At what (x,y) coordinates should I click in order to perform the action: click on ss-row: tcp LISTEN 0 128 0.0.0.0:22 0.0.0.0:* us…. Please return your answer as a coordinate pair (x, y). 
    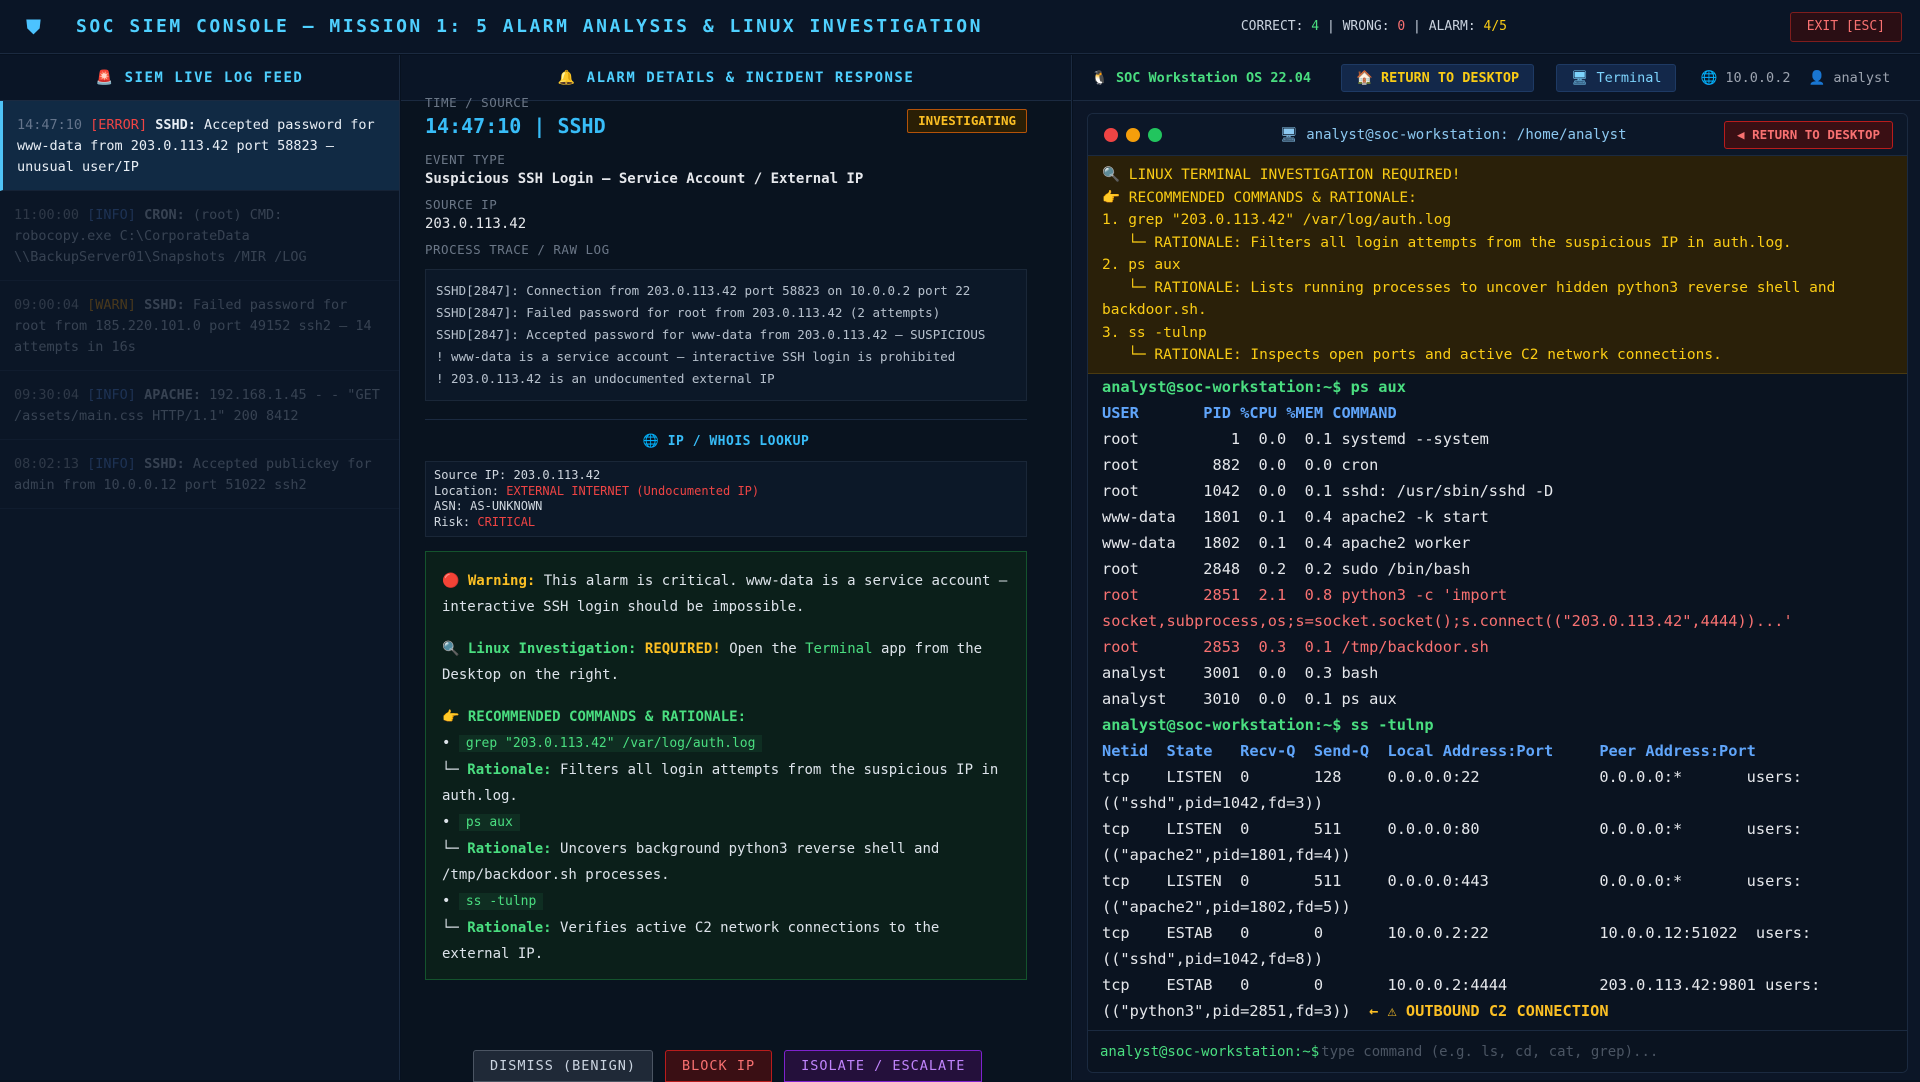
    Looking at the image, I should click on (1452, 776).